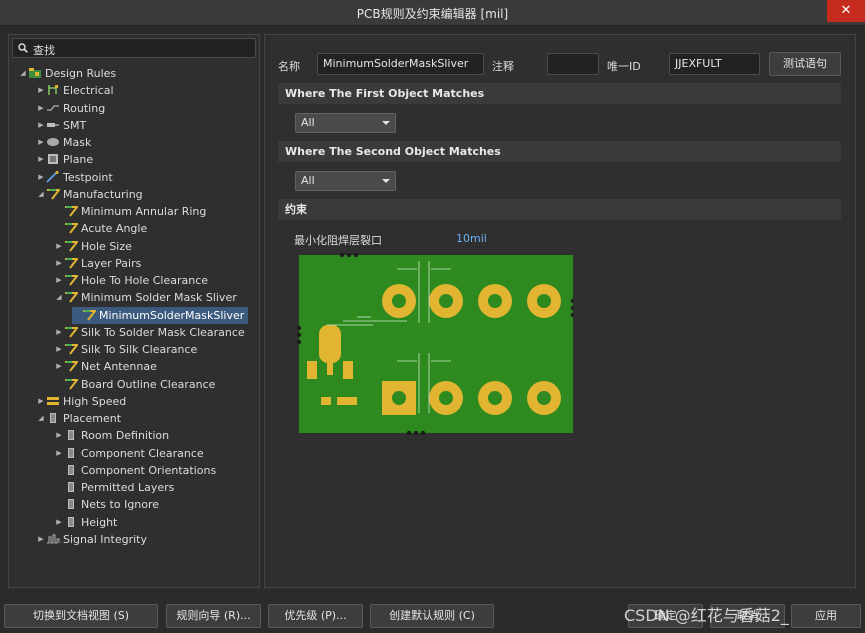 The height and width of the screenshot is (633, 865). What do you see at coordinates (149, 470) in the screenshot?
I see `tree-item-label: Component Orientations` at bounding box center [149, 470].